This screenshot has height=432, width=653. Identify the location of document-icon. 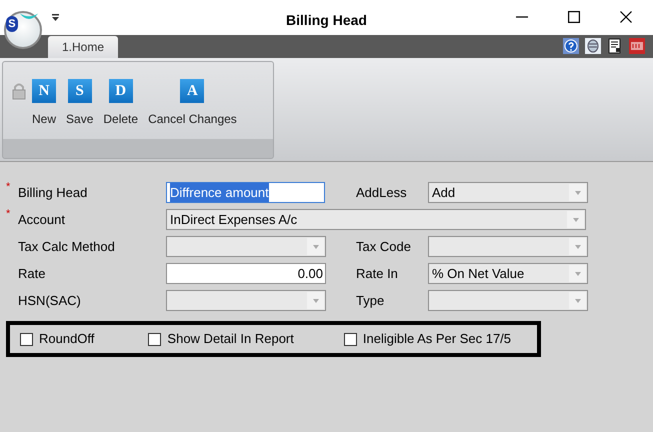
(615, 46).